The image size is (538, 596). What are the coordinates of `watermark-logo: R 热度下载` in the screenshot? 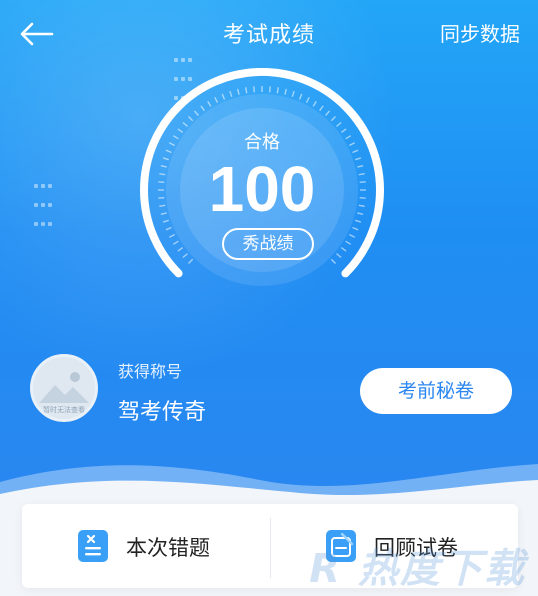 It's located at (417, 569).